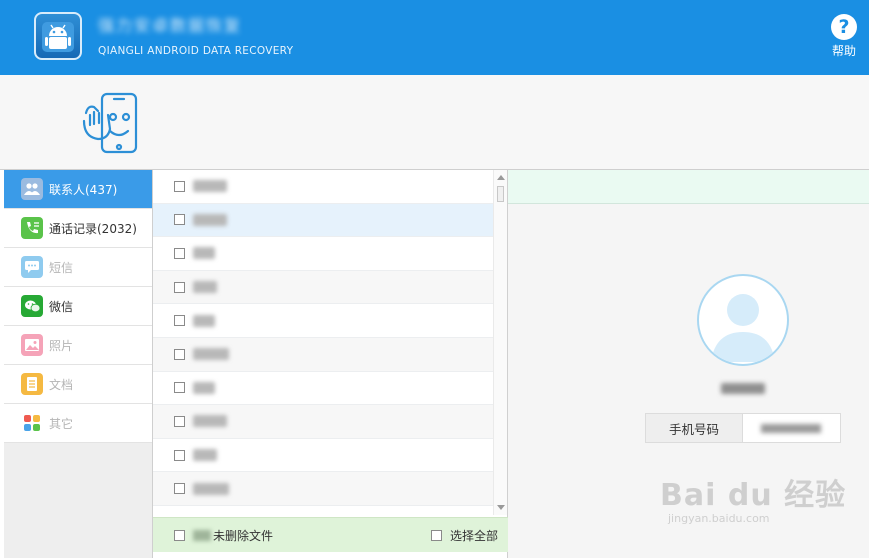 This screenshot has width=869, height=558. Describe the element at coordinates (61, 384) in the screenshot. I see `sidebar-item-label: 文档` at that location.